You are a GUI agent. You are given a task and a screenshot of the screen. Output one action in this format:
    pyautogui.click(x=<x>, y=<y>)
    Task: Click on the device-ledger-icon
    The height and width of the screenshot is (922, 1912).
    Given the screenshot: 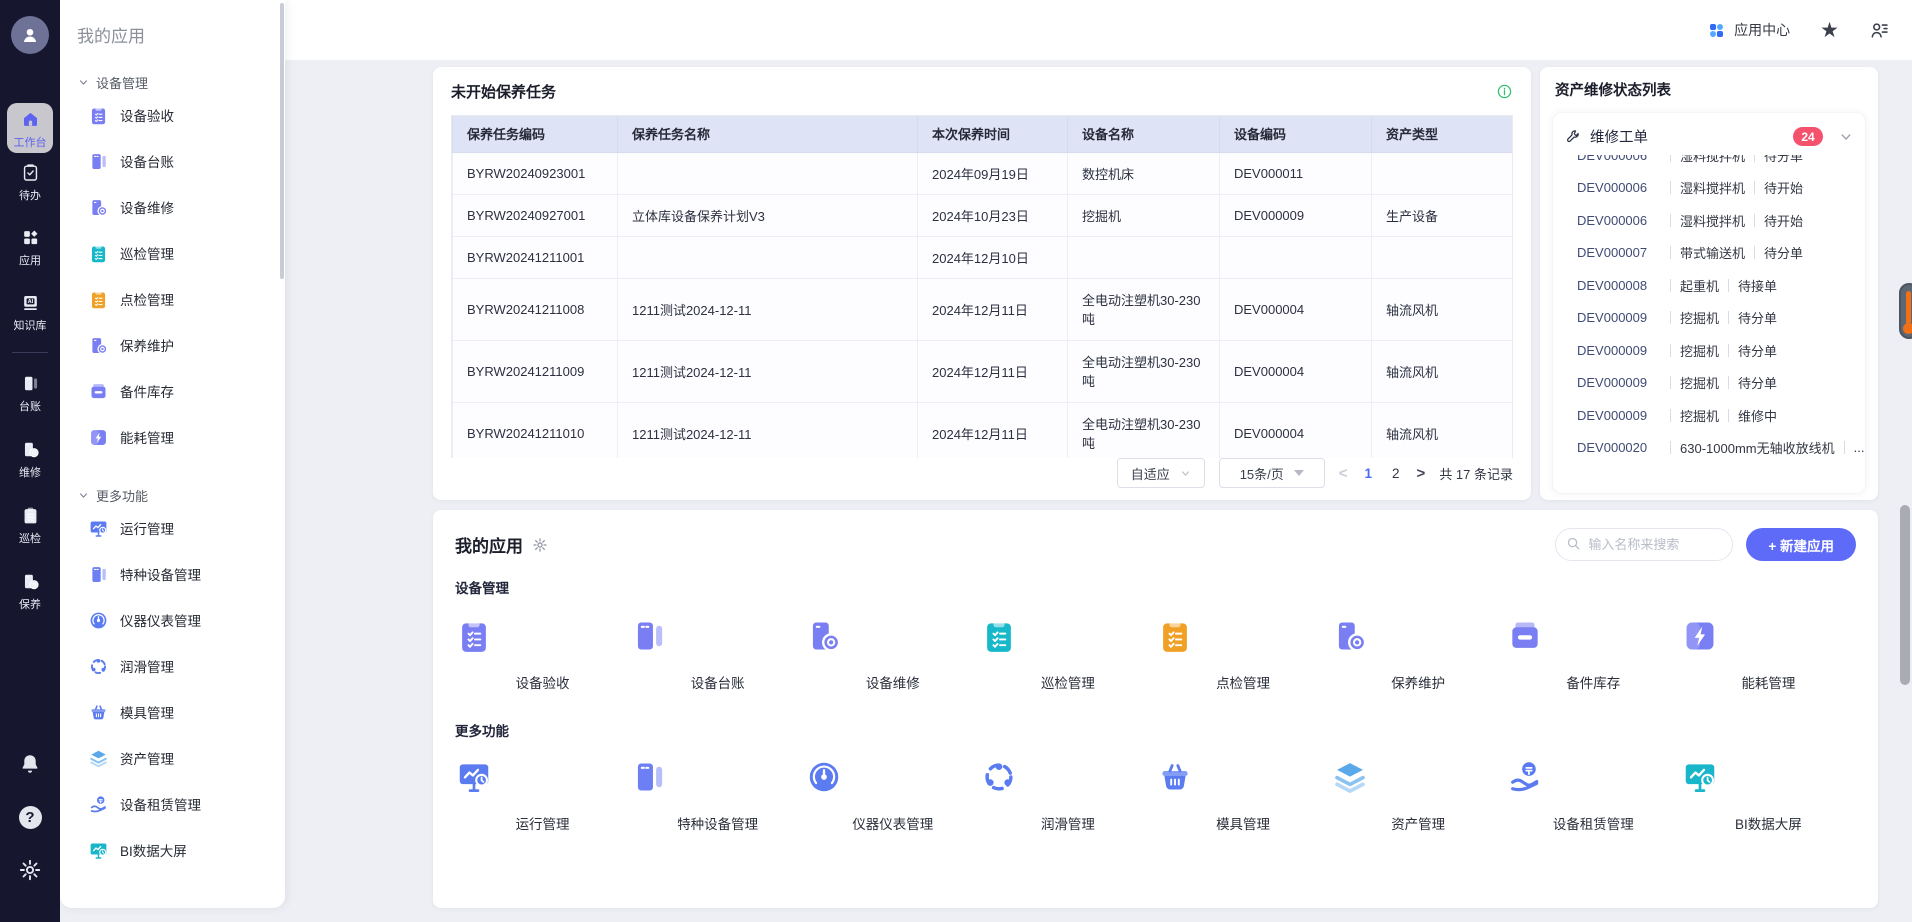 What is the action you would take?
    pyautogui.click(x=30, y=383)
    